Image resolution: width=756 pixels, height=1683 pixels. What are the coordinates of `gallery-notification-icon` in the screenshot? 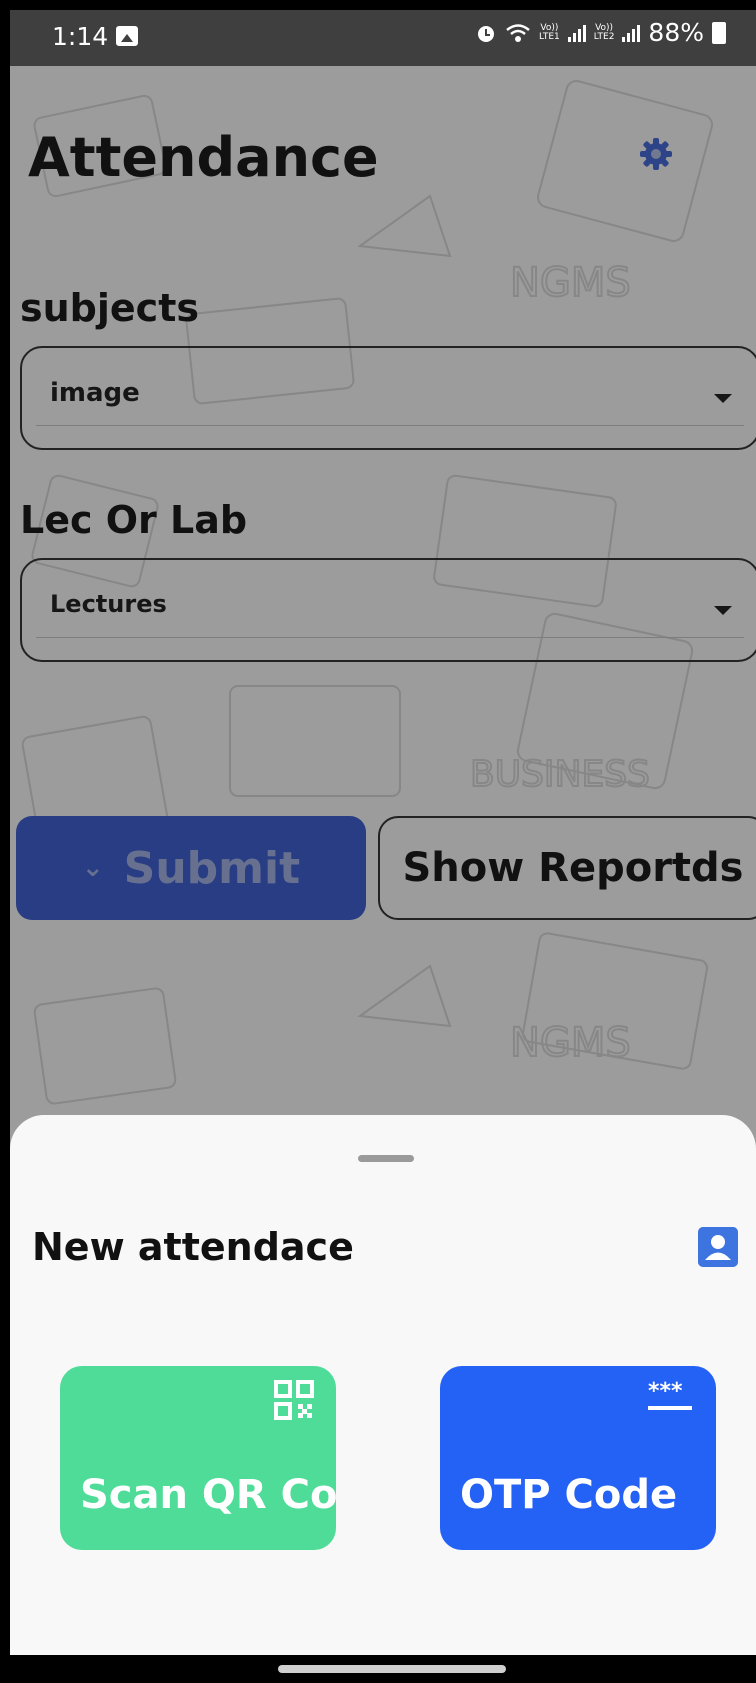 It's located at (127, 36).